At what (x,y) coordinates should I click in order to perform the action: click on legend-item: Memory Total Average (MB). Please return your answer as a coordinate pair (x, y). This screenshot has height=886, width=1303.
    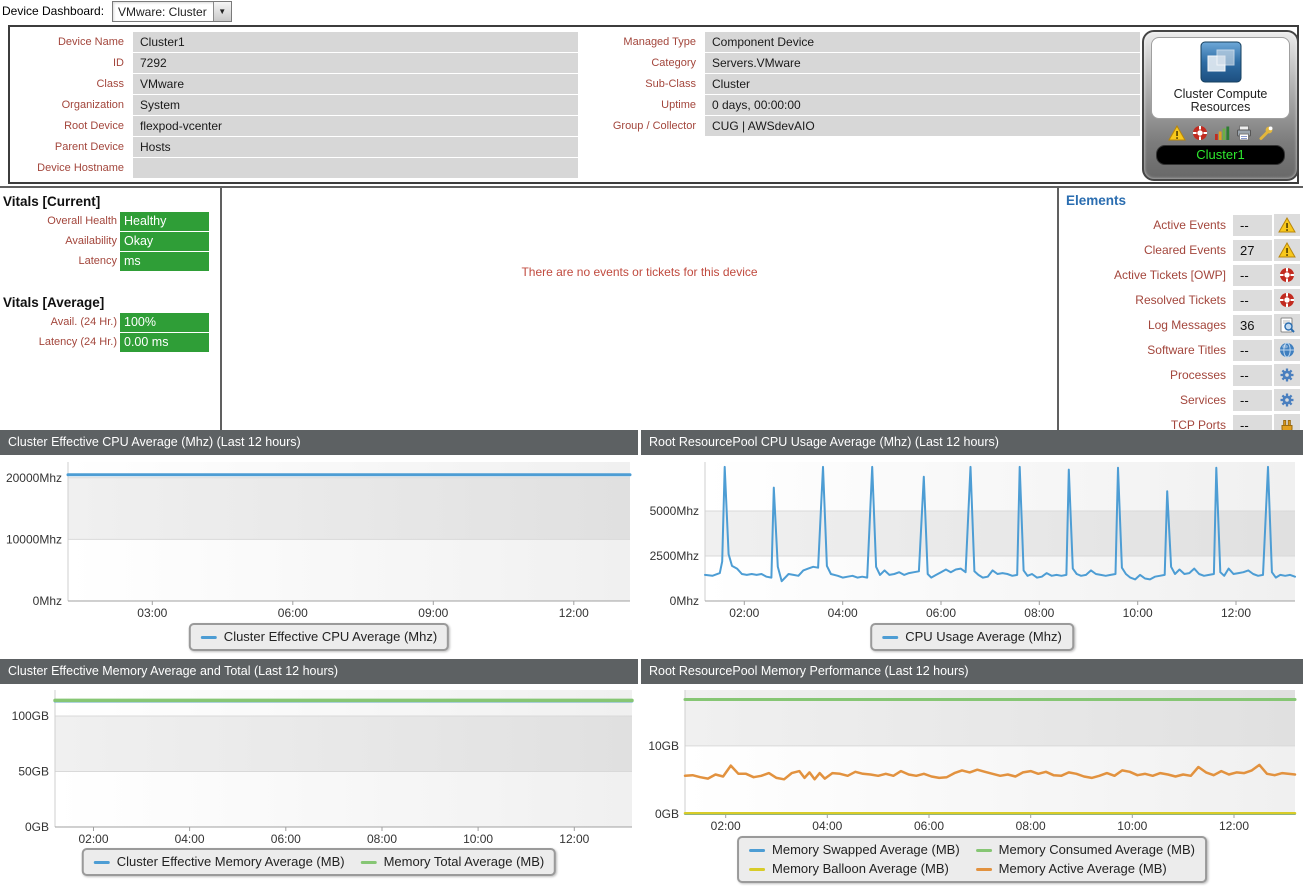
    Looking at the image, I should click on (452, 862).